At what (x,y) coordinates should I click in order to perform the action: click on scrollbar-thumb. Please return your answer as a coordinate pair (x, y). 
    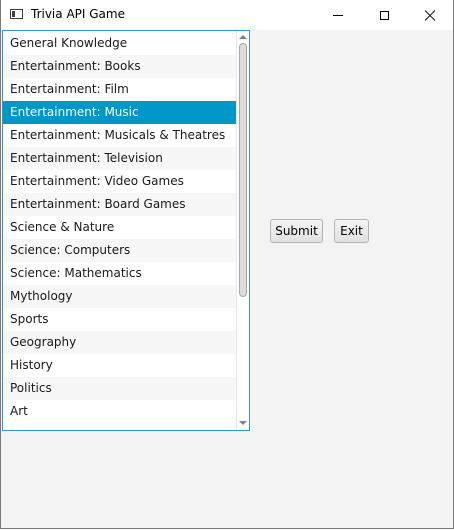
    Looking at the image, I should click on (243, 170).